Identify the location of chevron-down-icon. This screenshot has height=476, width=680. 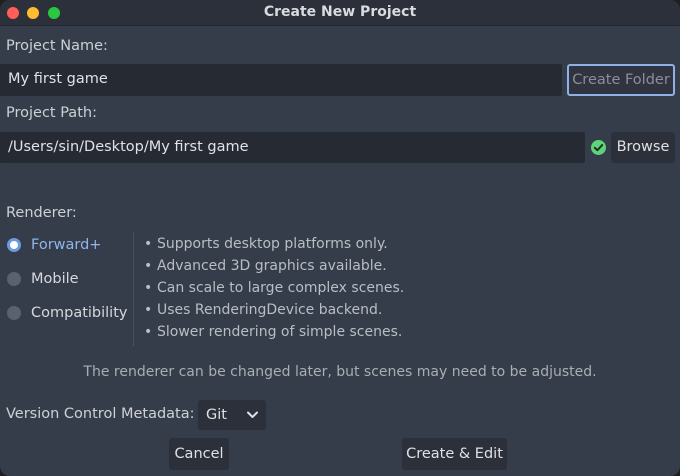
(252, 414).